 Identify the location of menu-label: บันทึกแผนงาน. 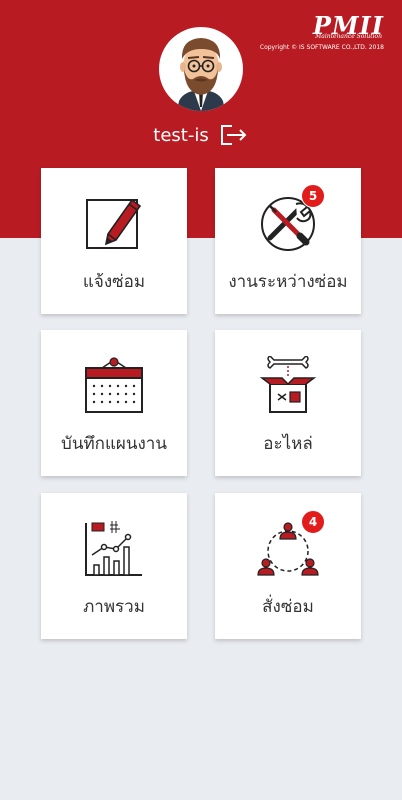
(114, 444).